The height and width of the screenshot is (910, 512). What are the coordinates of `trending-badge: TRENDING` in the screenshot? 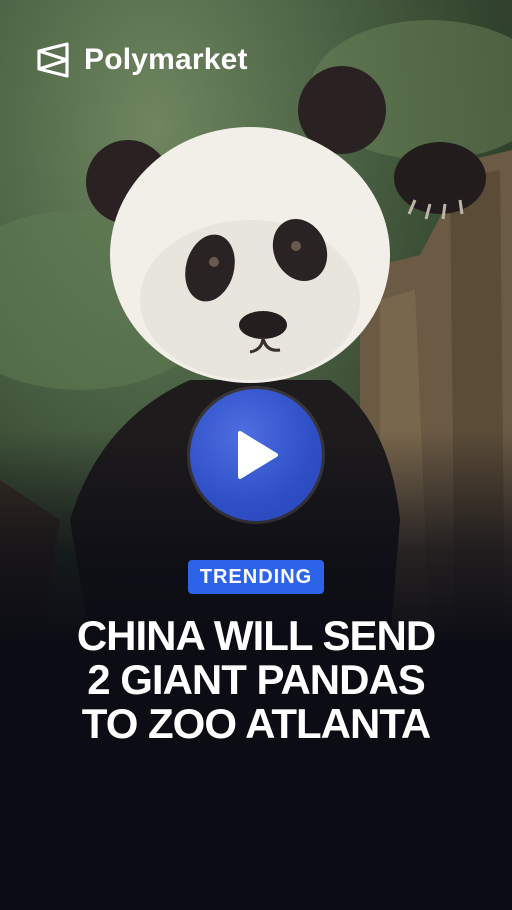 It's located at (256, 577).